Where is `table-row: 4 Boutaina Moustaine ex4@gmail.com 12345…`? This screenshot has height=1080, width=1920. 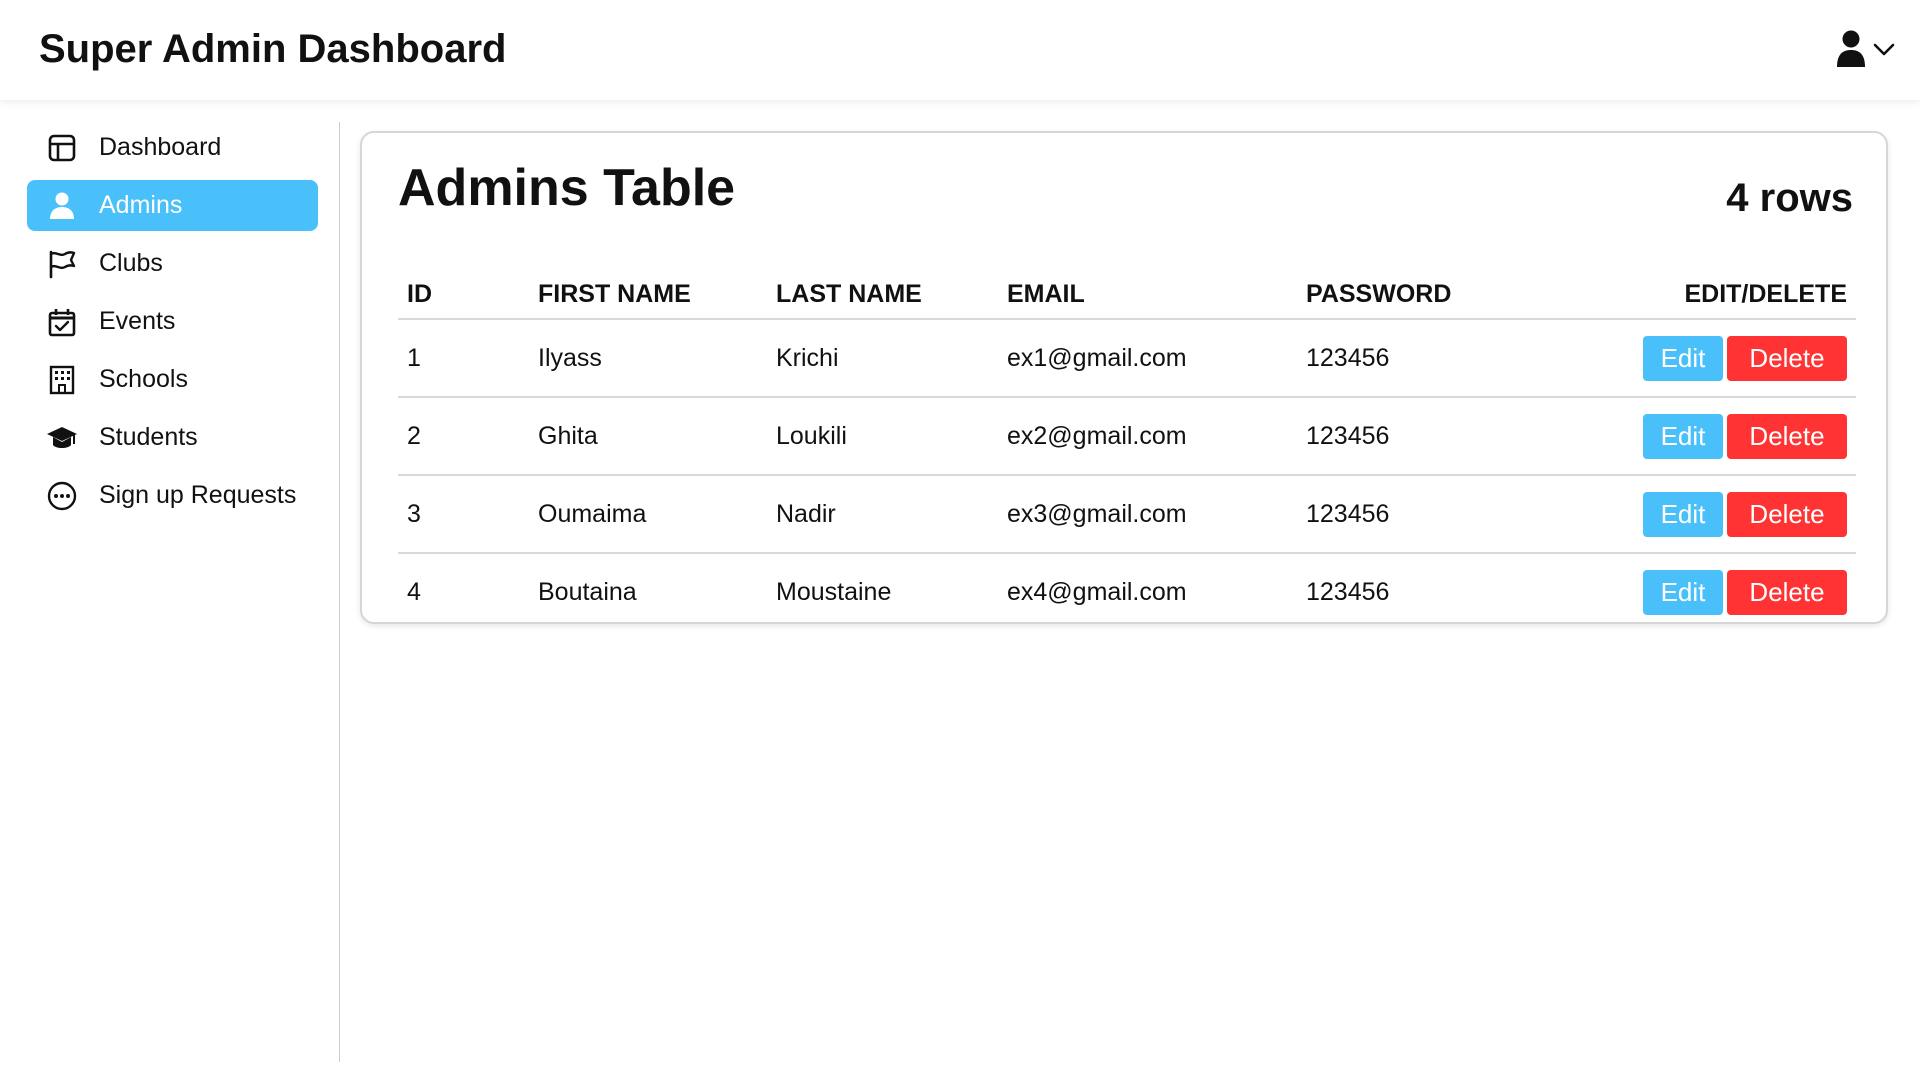
table-row: 4 Boutaina Moustaine ex4@gmail.com 12345… is located at coordinates (1127, 592).